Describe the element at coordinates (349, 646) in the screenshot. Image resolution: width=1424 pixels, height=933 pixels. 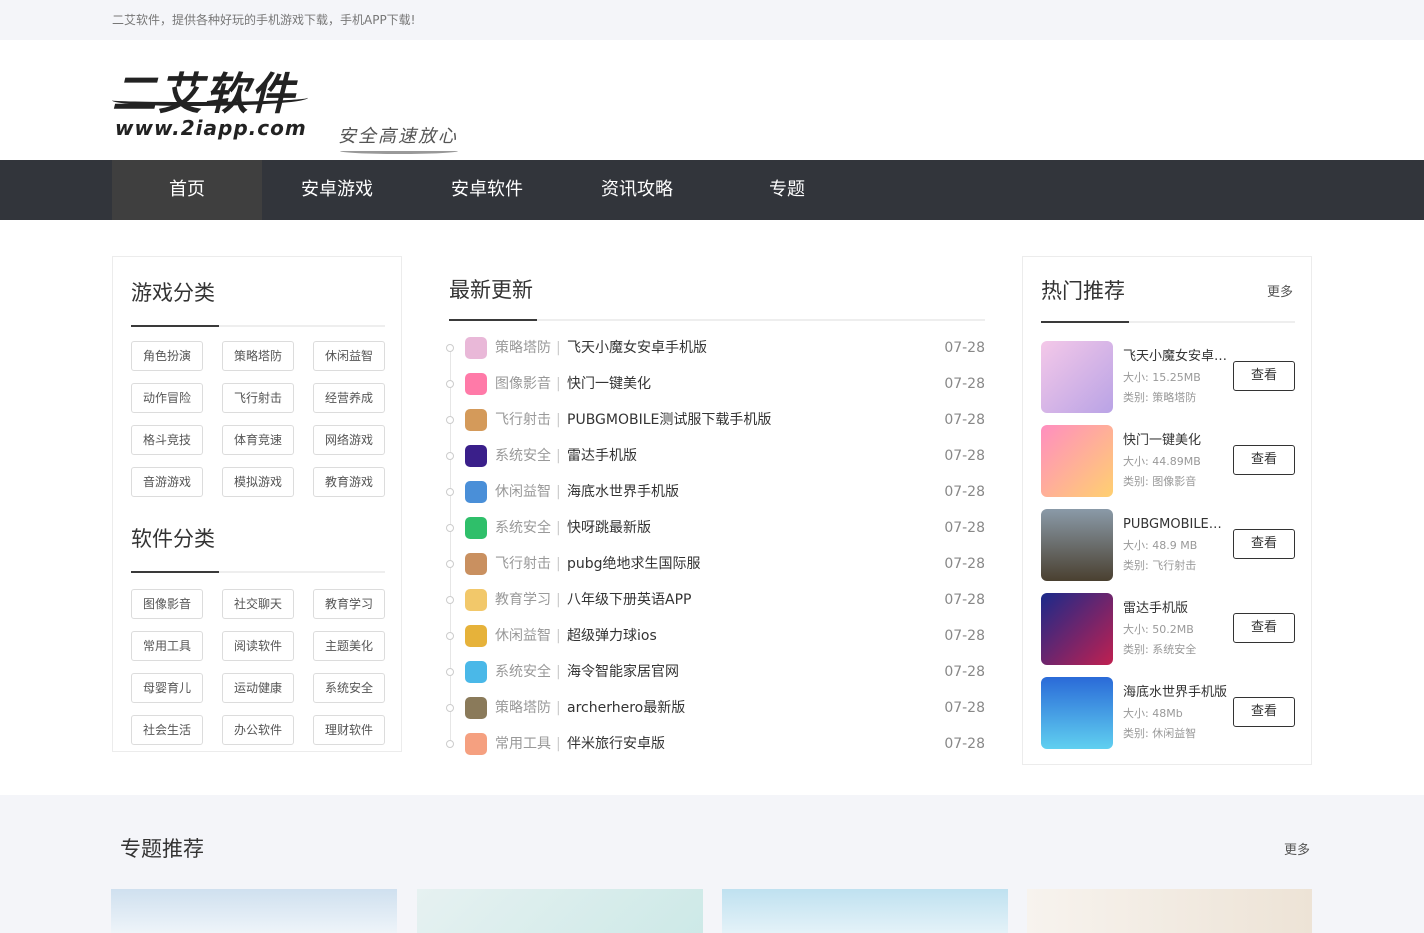
I see `category-tag: 主题美化` at that location.